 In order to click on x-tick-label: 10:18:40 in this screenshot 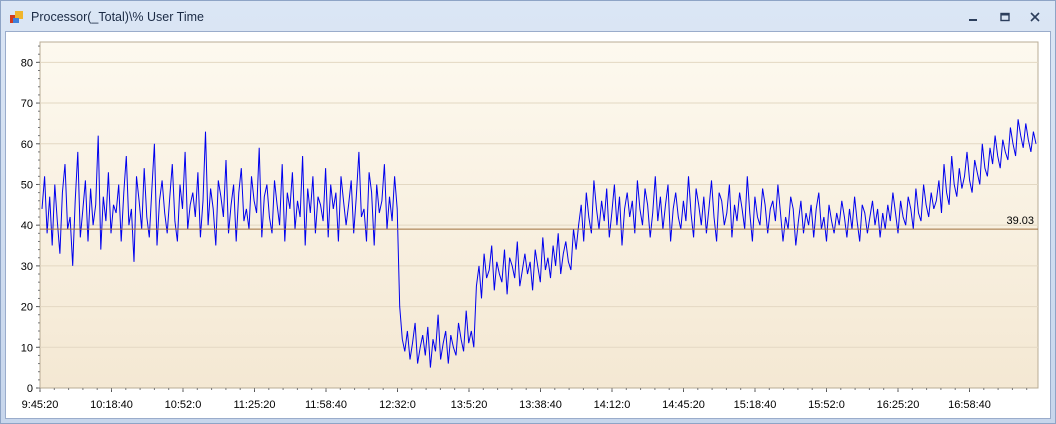, I will do `click(111, 405)`.